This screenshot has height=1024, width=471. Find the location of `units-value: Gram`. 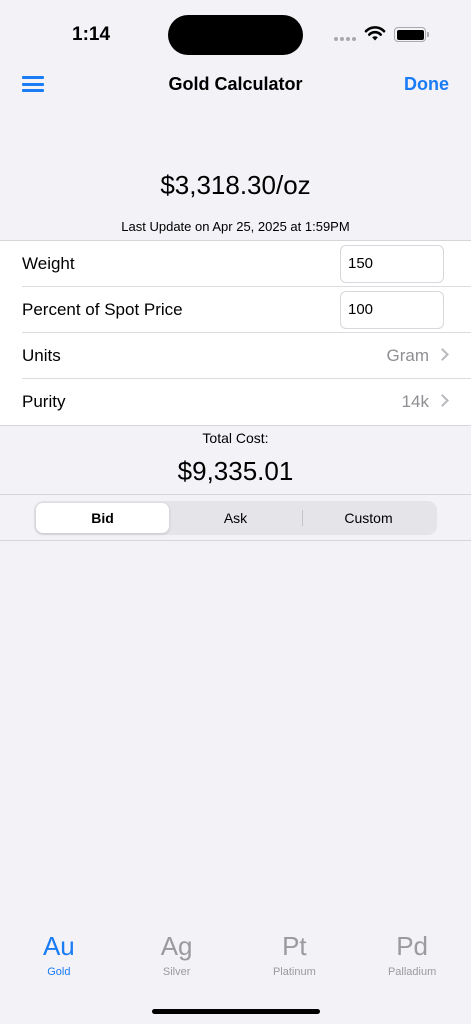

units-value: Gram is located at coordinates (408, 355).